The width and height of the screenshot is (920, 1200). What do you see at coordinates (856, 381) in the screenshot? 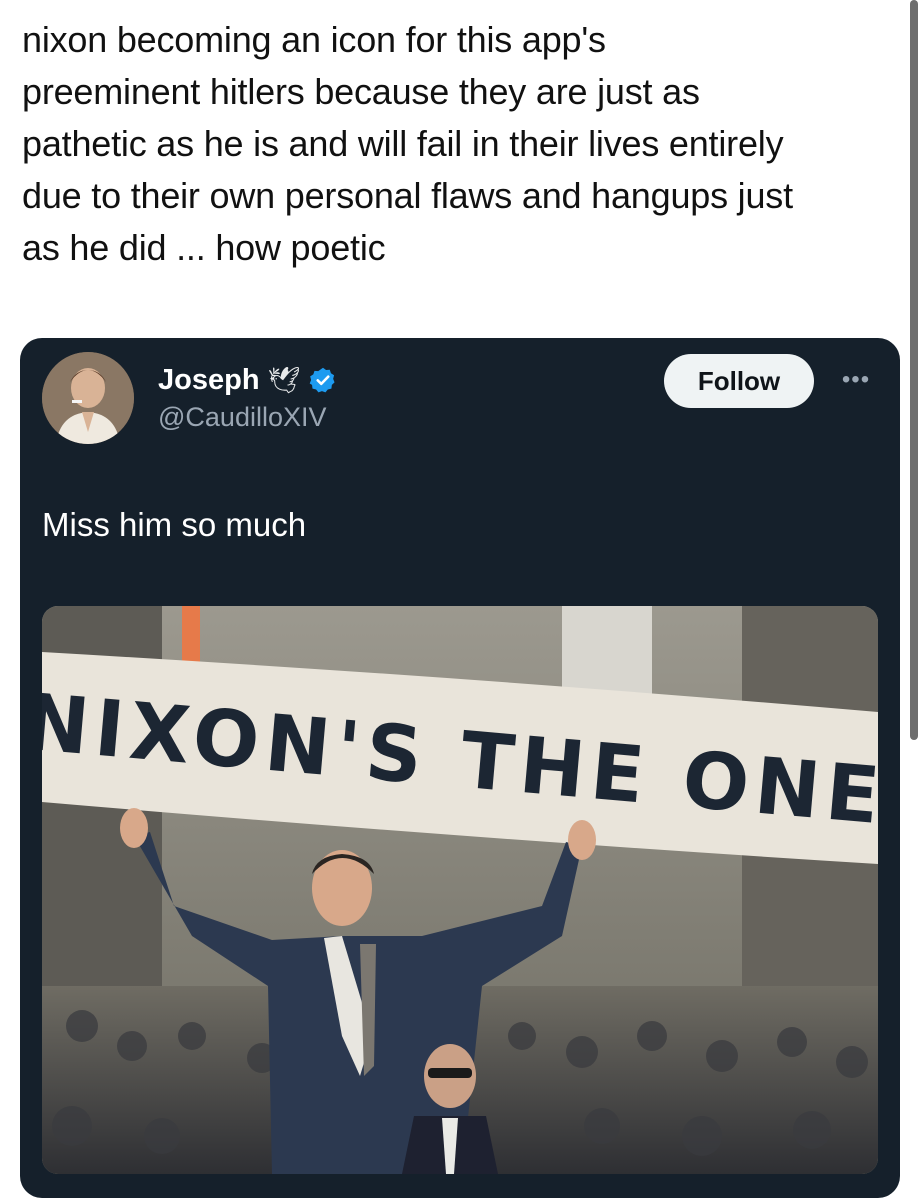
I see `more-options-icon: •••` at bounding box center [856, 381].